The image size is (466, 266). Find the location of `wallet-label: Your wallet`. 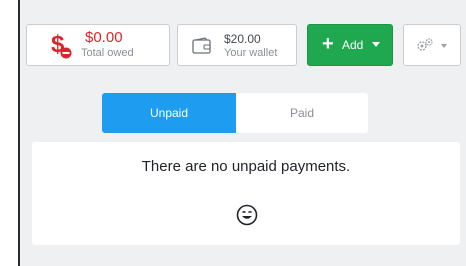

wallet-label: Your wallet is located at coordinates (251, 53).